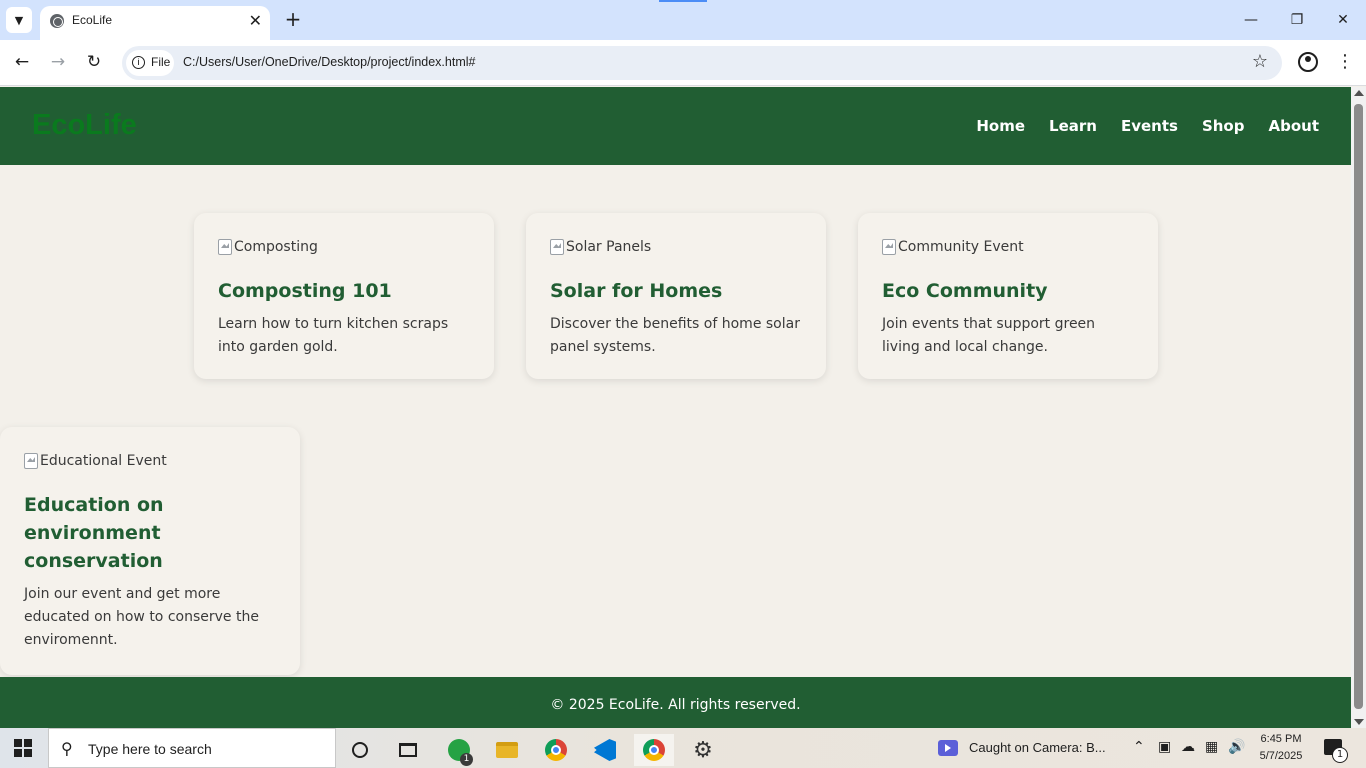  What do you see at coordinates (1251, 20) in the screenshot?
I see `minimize-icon: —` at bounding box center [1251, 20].